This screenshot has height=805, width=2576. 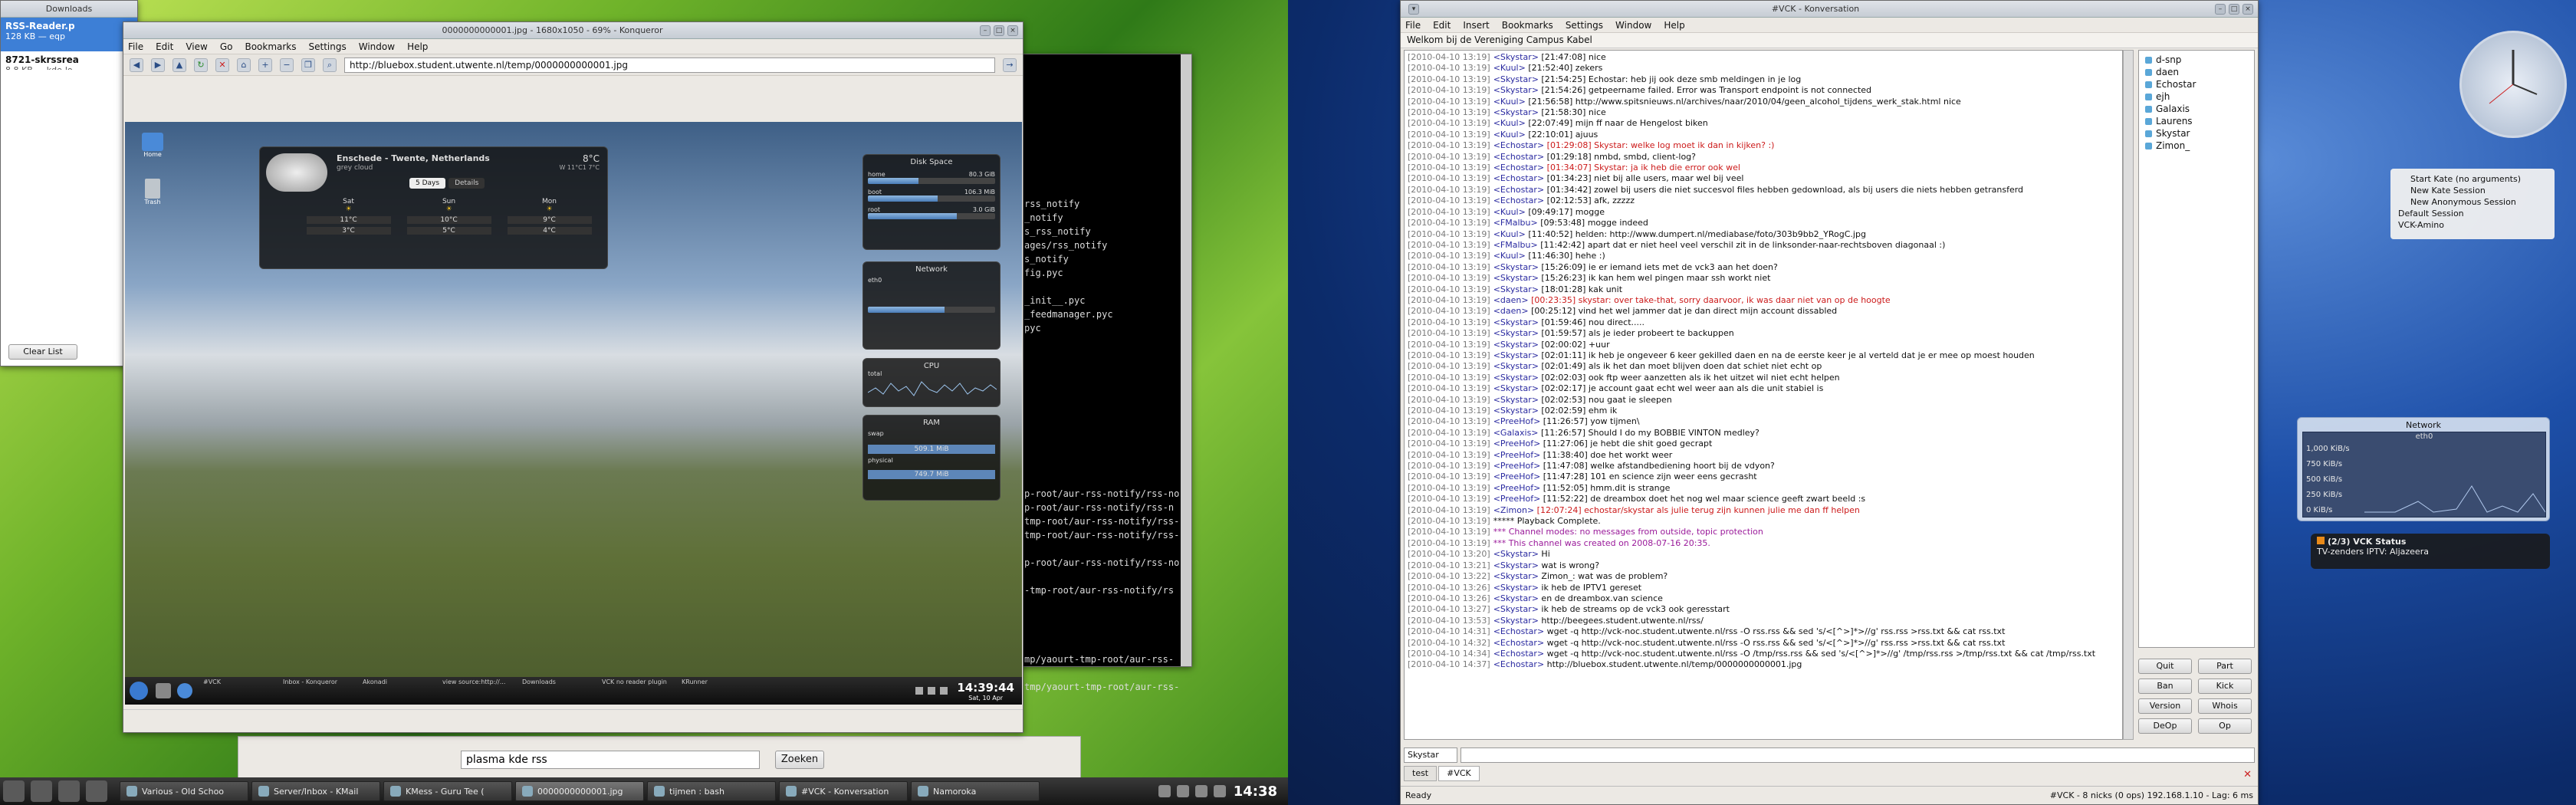 What do you see at coordinates (184, 791) in the screenshot?
I see `taskbar-item: Various - Old Schoo` at bounding box center [184, 791].